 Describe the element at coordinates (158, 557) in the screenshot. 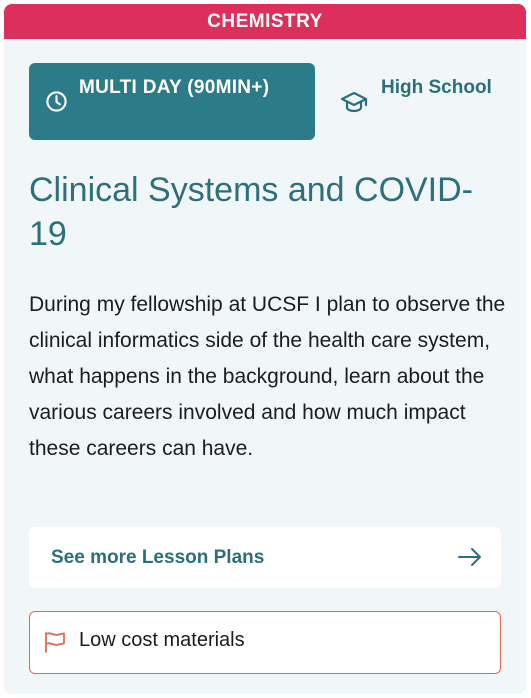

I see `more-link-label: See more Lesson Plans` at that location.